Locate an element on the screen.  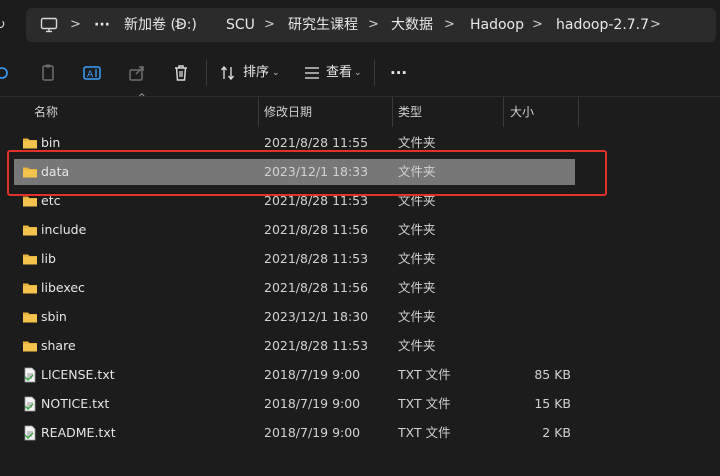
file-row: include 2021/8/28 11:56 文件夹 is located at coordinates (294, 230).